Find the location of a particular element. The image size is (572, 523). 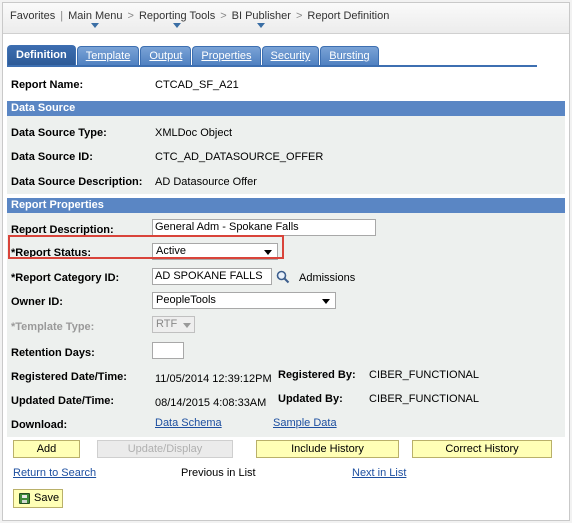

updated-datetime-label: Updated Date/Time: is located at coordinates (63, 401).